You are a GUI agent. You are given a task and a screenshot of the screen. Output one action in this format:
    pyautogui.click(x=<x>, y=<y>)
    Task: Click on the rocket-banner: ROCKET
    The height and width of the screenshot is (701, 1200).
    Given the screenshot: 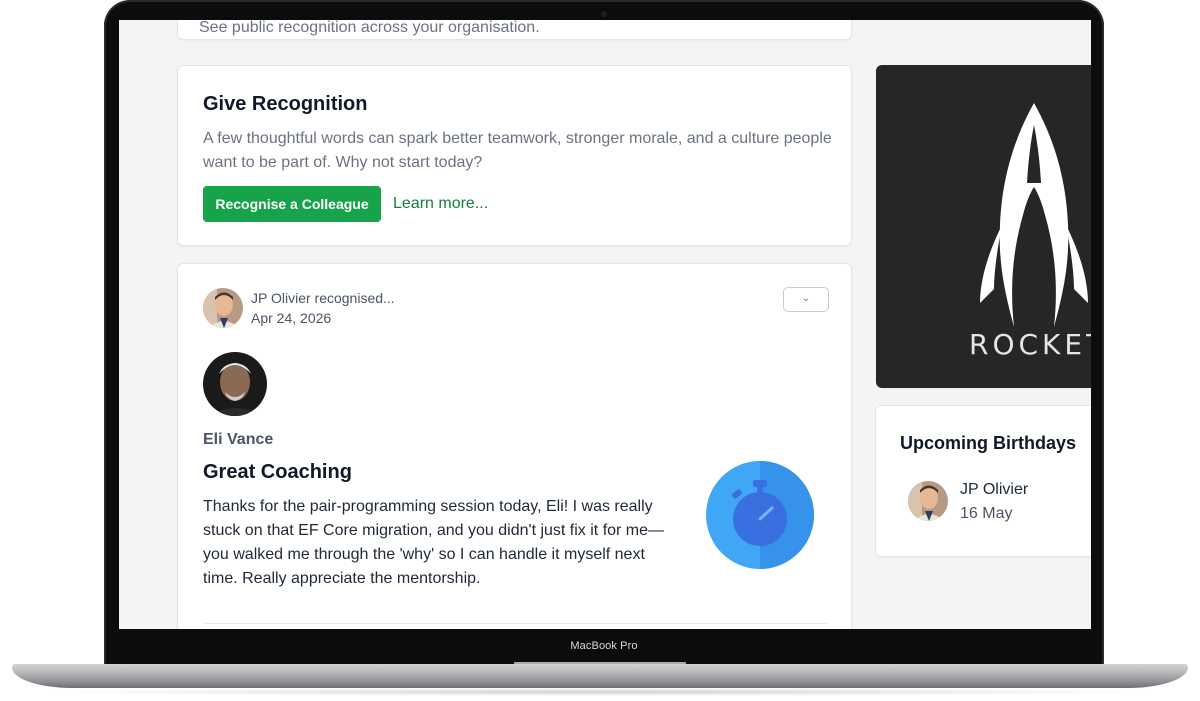 What is the action you would take?
    pyautogui.click(x=983, y=226)
    